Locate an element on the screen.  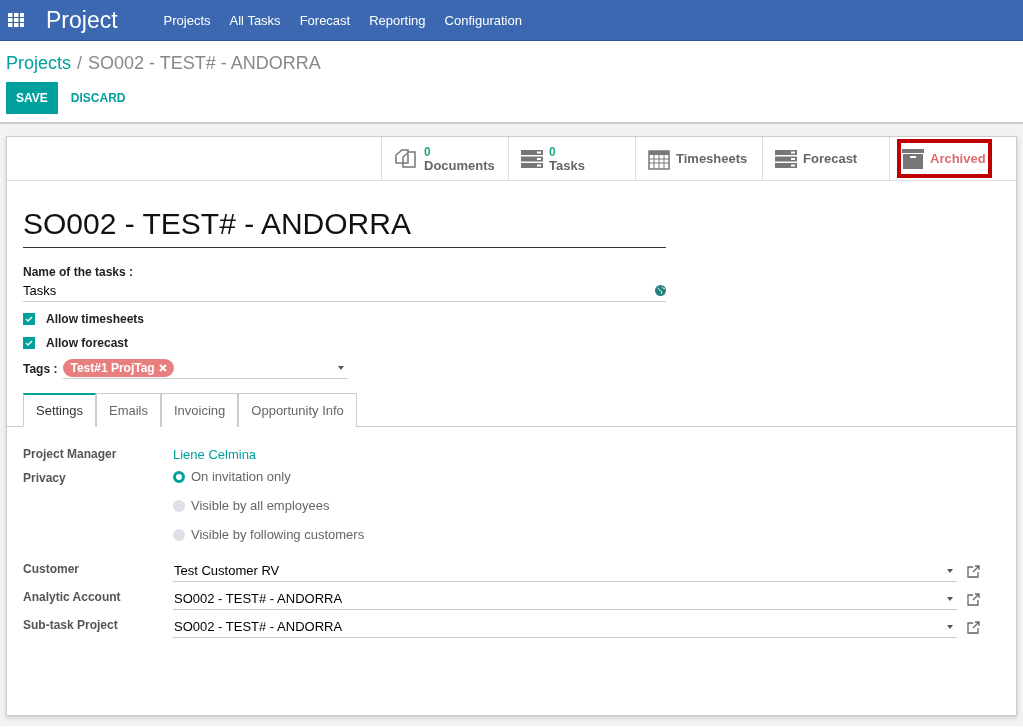
remove-icon is located at coordinates (162, 368).